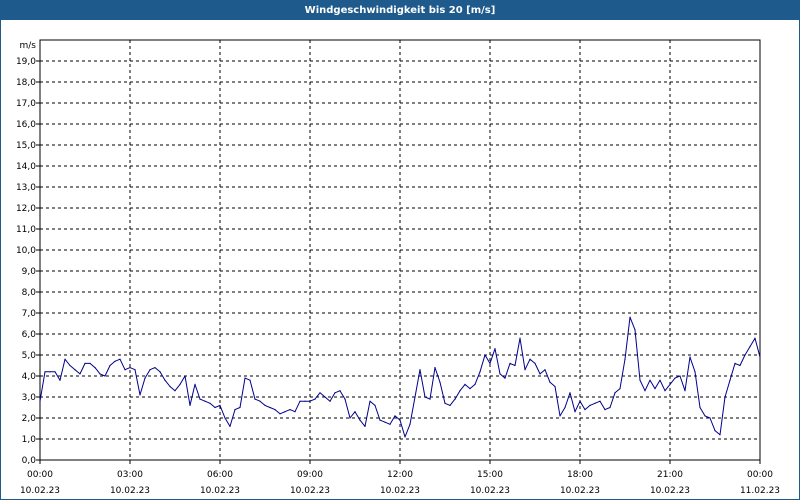 The height and width of the screenshot is (500, 800). I want to click on y-tick-label: 4,0, so click(29, 377).